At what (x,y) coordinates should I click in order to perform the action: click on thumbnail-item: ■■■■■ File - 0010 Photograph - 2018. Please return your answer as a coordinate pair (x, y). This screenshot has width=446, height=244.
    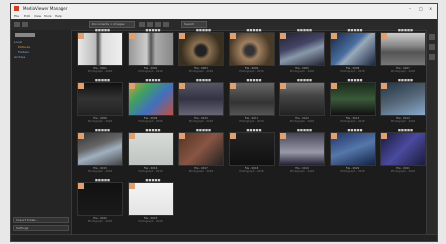
    Looking at the image, I should click on (201, 101).